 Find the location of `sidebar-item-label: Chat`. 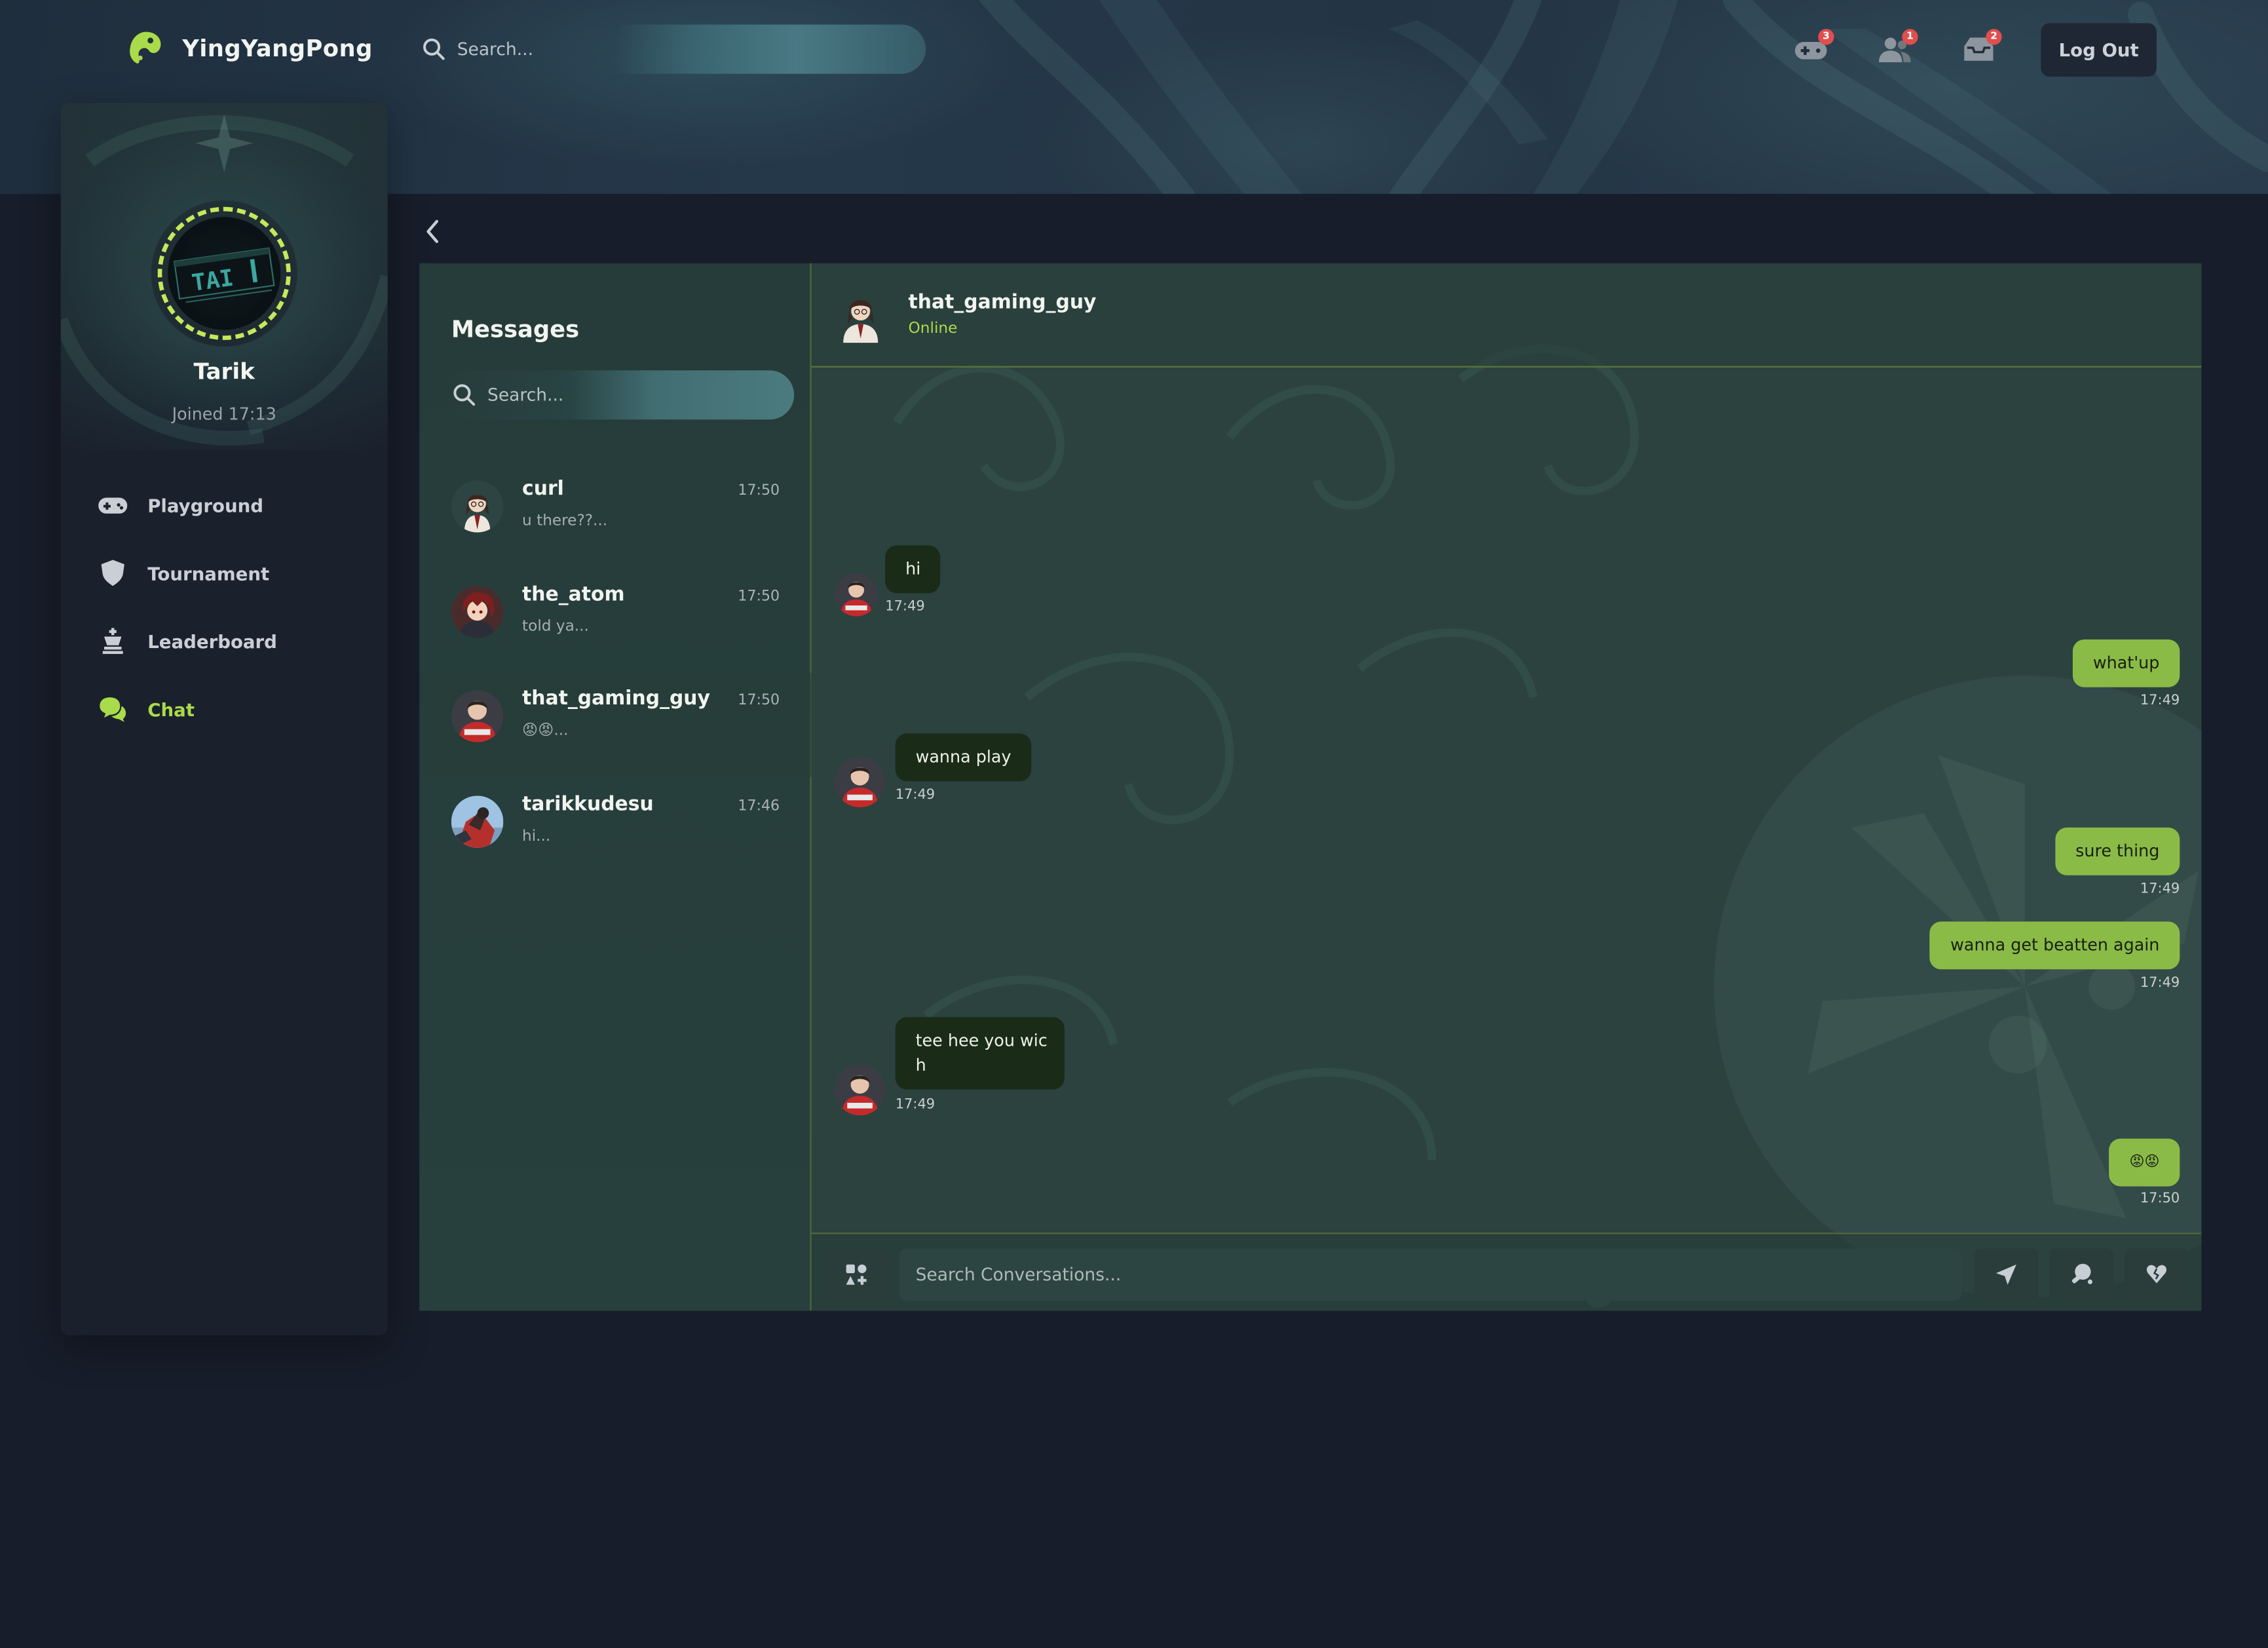

sidebar-item-label: Chat is located at coordinates (171, 709).